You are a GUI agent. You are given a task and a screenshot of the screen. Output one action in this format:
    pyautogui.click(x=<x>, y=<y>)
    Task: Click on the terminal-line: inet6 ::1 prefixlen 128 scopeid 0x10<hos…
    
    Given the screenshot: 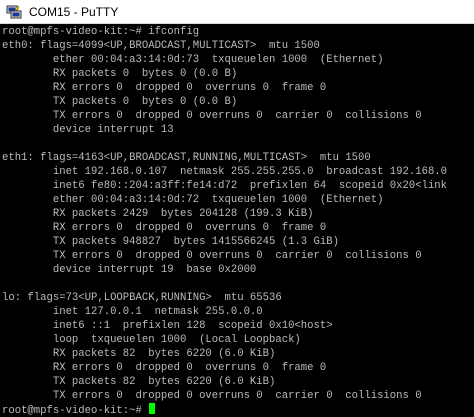 What is the action you would take?
    pyautogui.click(x=167, y=326)
    